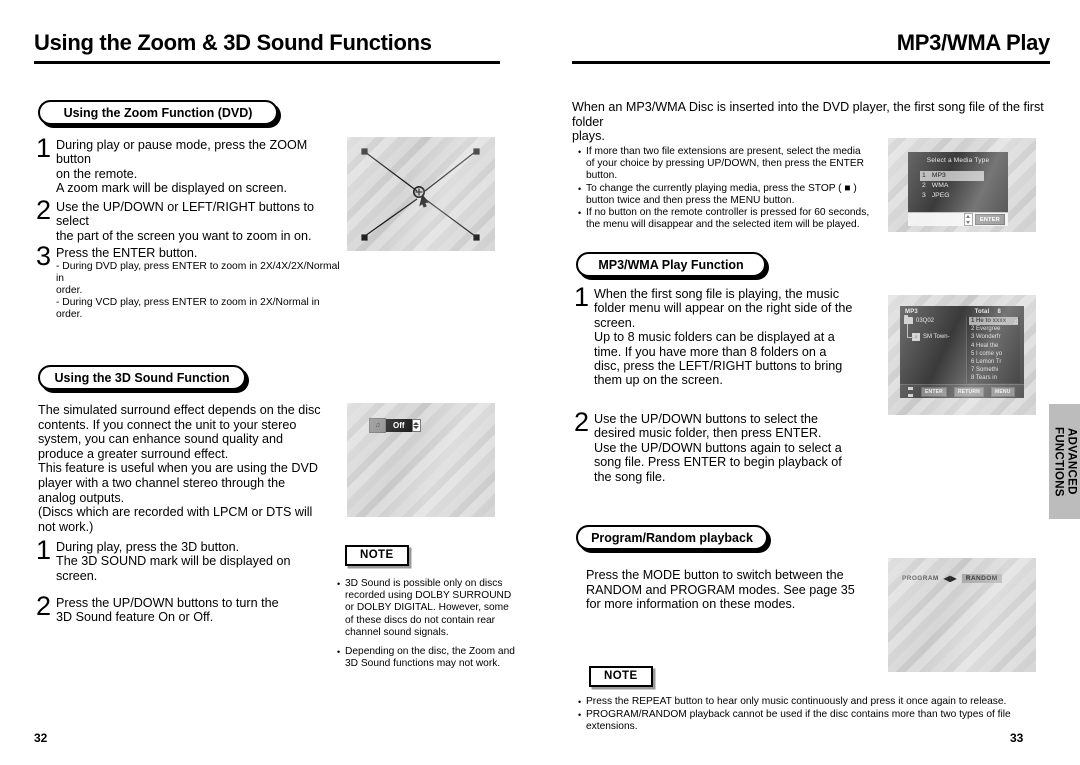 The image size is (1080, 765). Describe the element at coordinates (988, 337) in the screenshot. I see `track-label: Wonderfr` at that location.